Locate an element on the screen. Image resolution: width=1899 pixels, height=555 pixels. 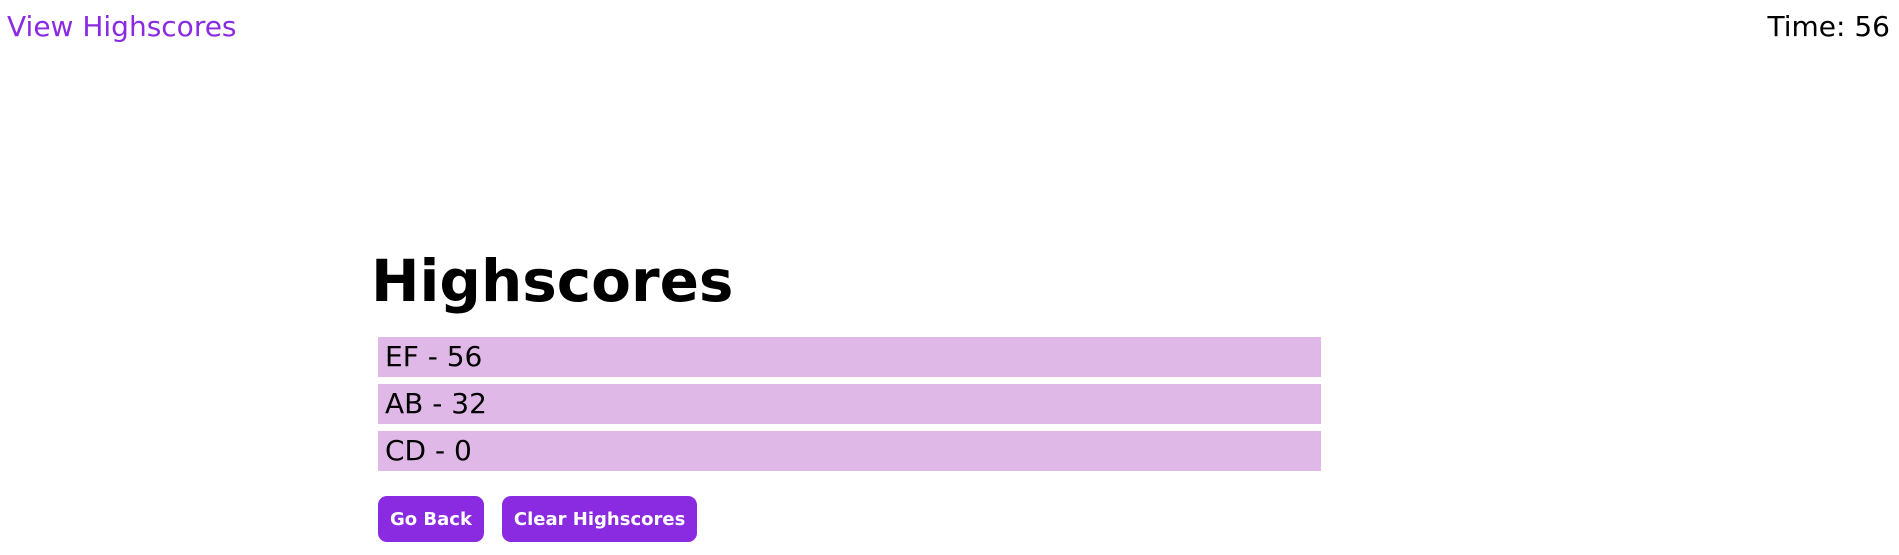
clear-highscores-button: Clear Highscores is located at coordinates (599, 519).